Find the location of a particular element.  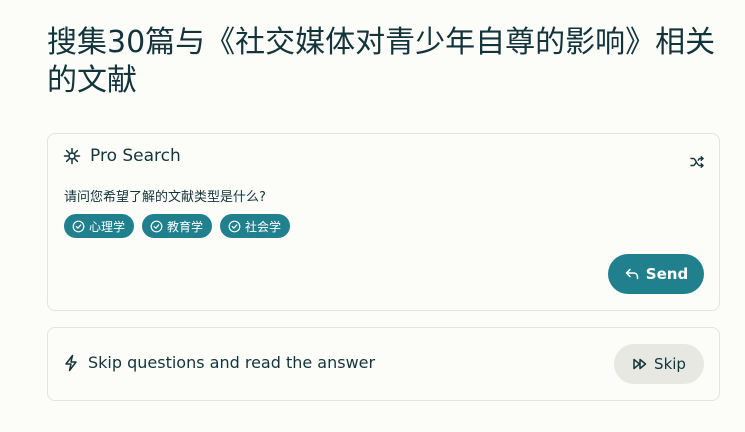

skip-button-label: Skip is located at coordinates (670, 364).